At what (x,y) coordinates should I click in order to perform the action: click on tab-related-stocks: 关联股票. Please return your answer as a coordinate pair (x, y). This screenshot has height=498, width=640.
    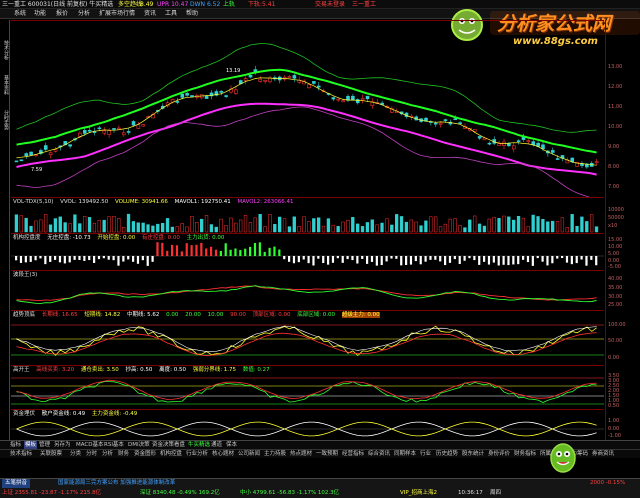
    Looking at the image, I should click on (51, 454).